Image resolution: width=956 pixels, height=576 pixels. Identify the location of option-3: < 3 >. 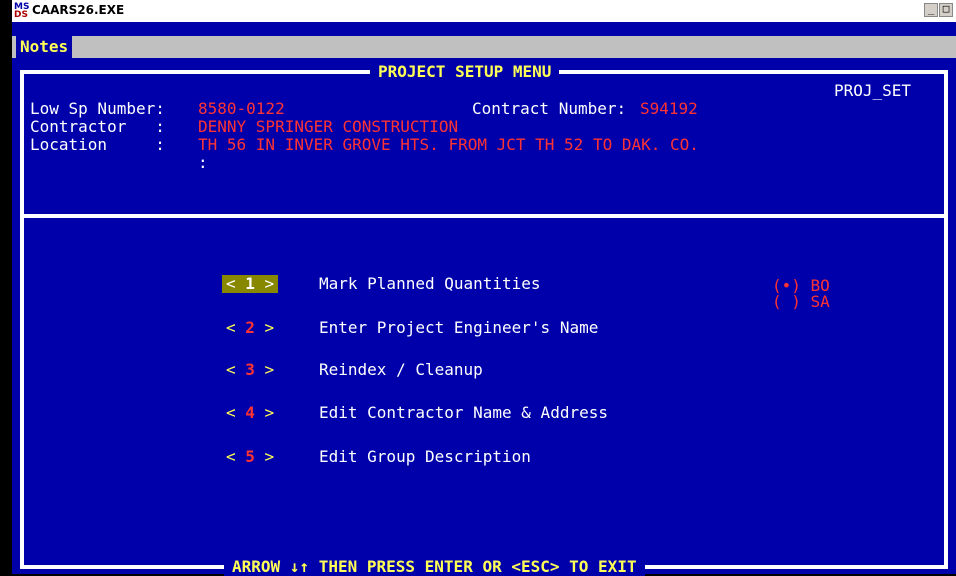
(250, 370).